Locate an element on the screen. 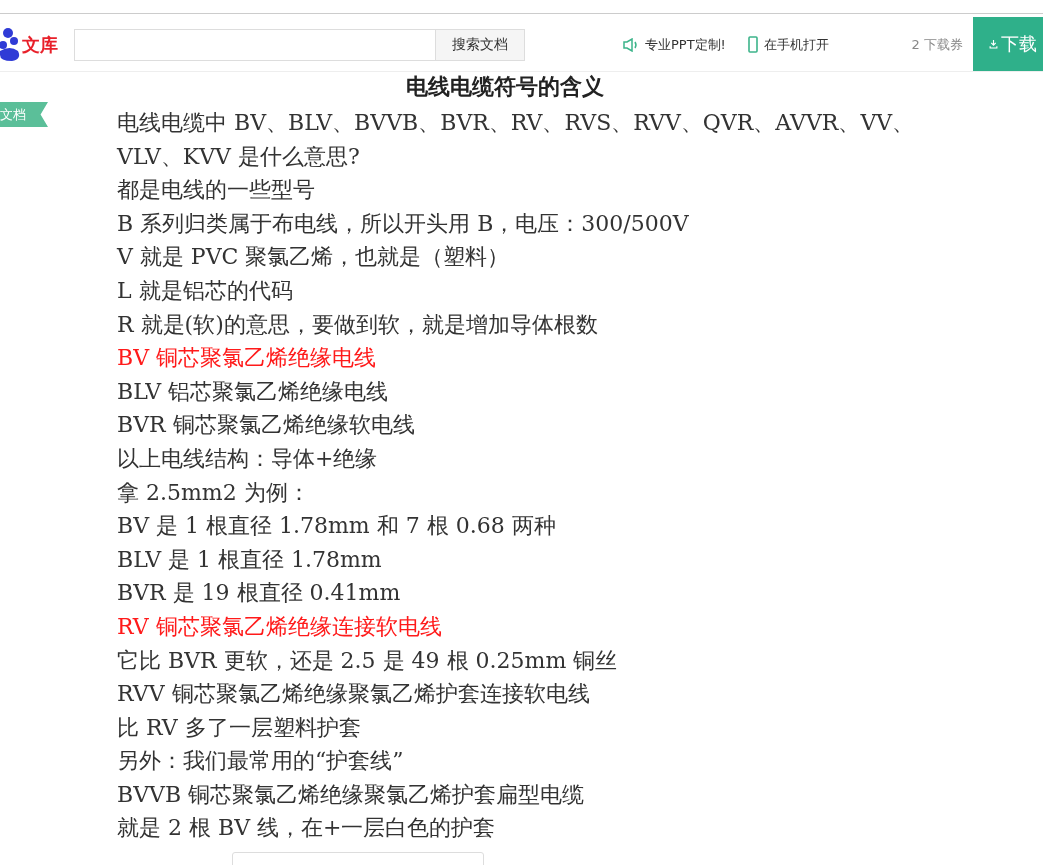 The width and height of the screenshot is (1043, 865). text-line: R 就是(软)的意思，要做到软，就是增加导体根数 is located at coordinates (358, 324).